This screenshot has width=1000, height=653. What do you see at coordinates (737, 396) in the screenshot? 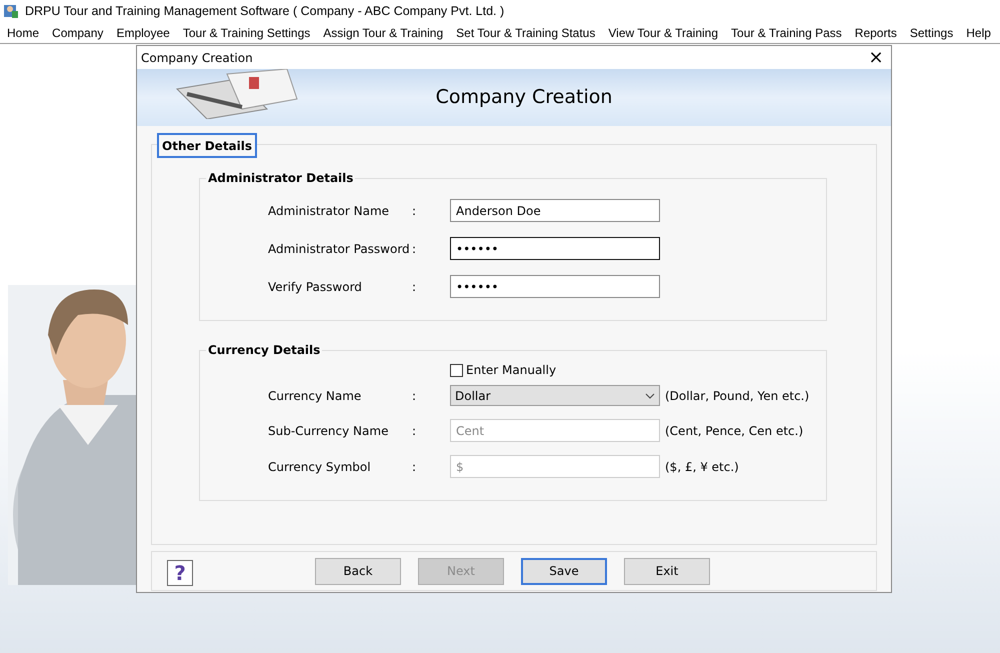
I see `hint-text: (Dollar, Pound, Yen etc.)` at bounding box center [737, 396].